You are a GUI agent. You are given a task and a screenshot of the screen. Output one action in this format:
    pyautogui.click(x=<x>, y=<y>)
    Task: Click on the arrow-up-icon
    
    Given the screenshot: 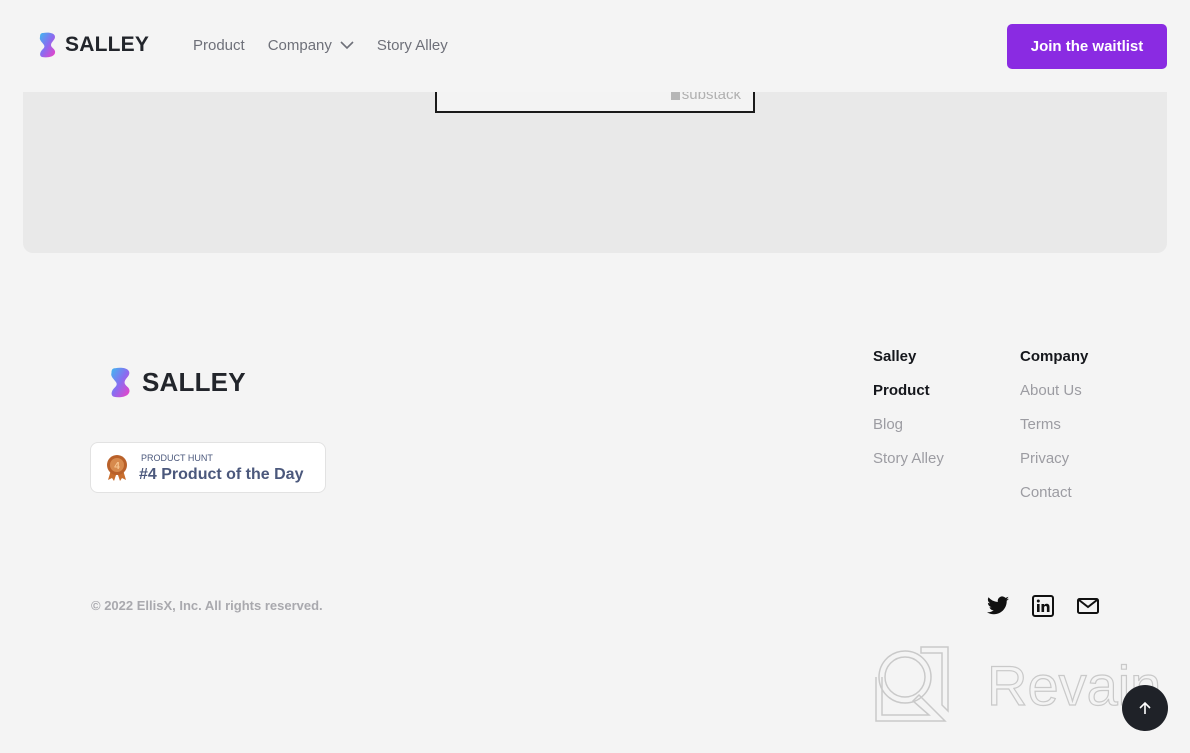 What is the action you would take?
    pyautogui.click(x=1145, y=707)
    